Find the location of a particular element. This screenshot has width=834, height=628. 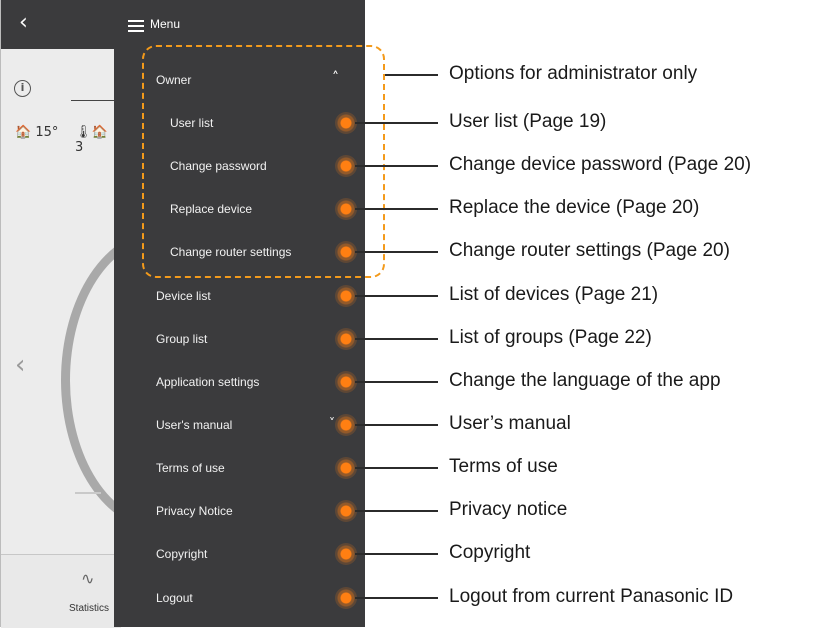

menu-item-label: Terms of use is located at coordinates (190, 468).